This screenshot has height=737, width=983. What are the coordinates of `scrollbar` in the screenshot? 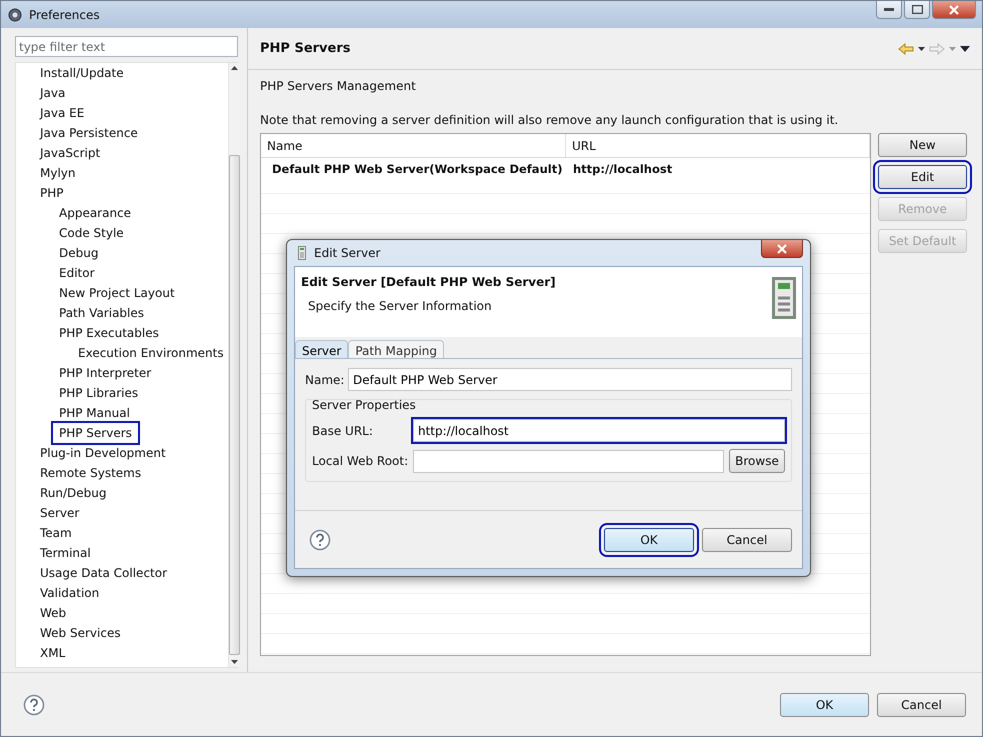 It's located at (234, 365).